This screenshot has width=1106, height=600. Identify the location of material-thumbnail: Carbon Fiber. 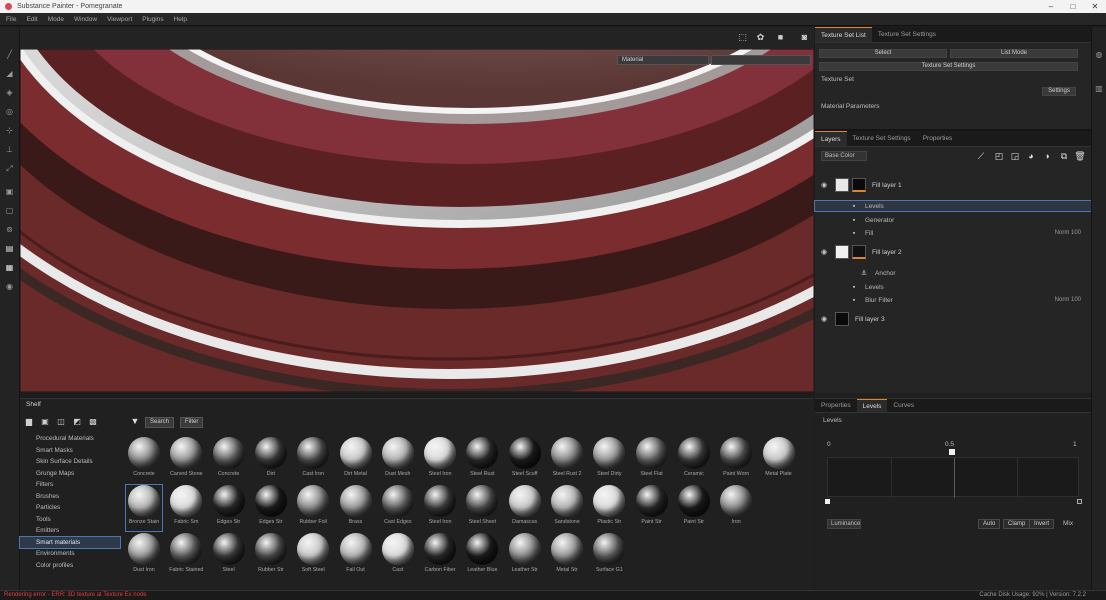
(440, 556).